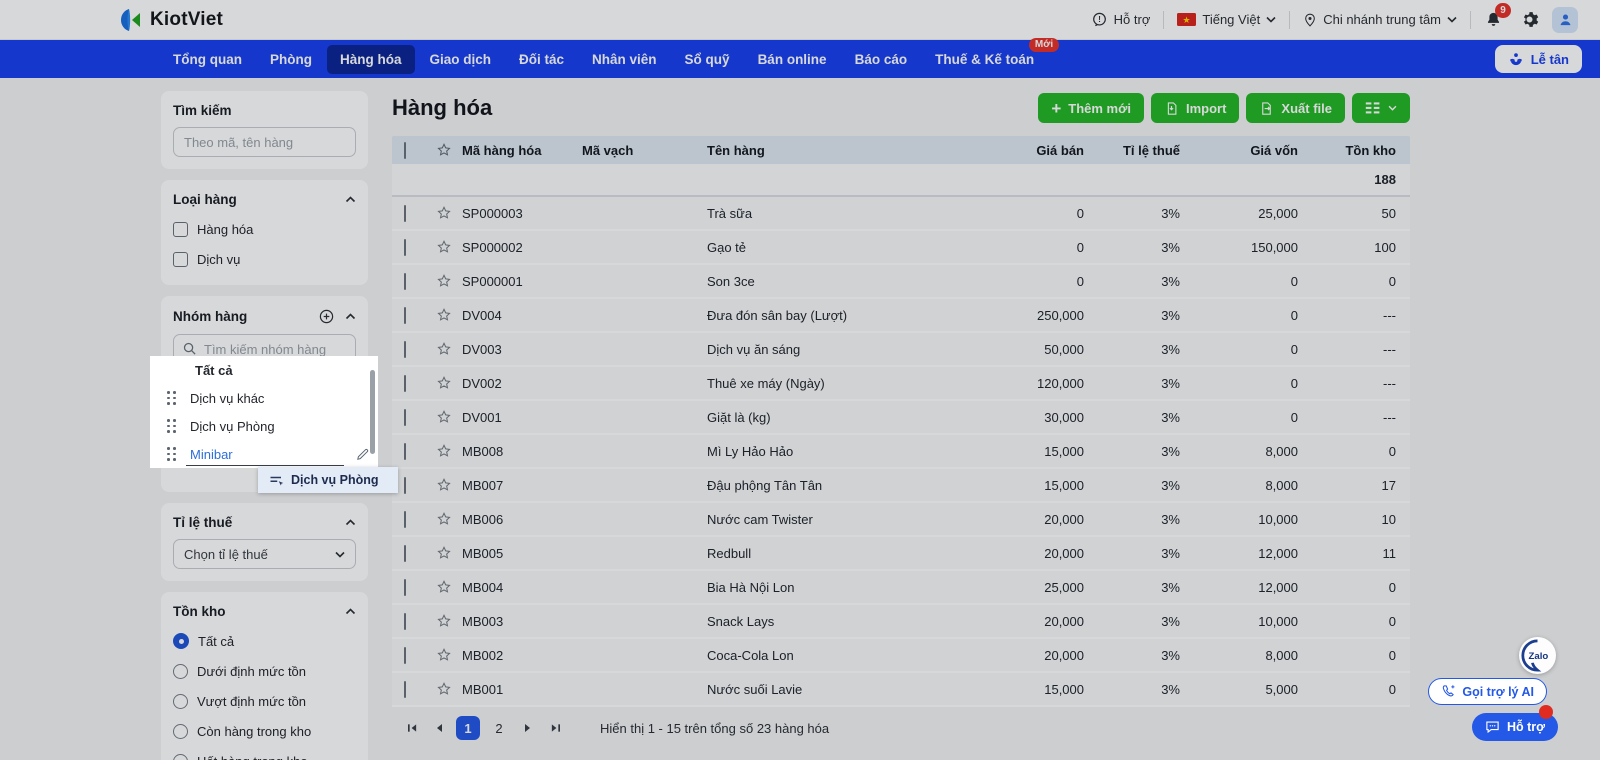 The height and width of the screenshot is (760, 1600). Describe the element at coordinates (211, 454) in the screenshot. I see `group-item-label: Minibar` at that location.